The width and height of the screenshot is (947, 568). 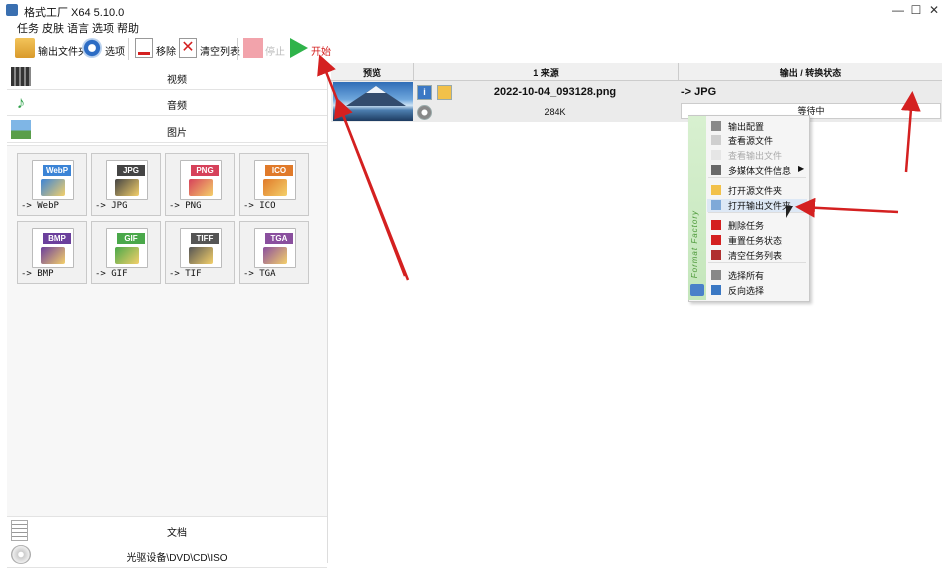 I want to click on arrow-to-preview, so click(x=370, y=187).